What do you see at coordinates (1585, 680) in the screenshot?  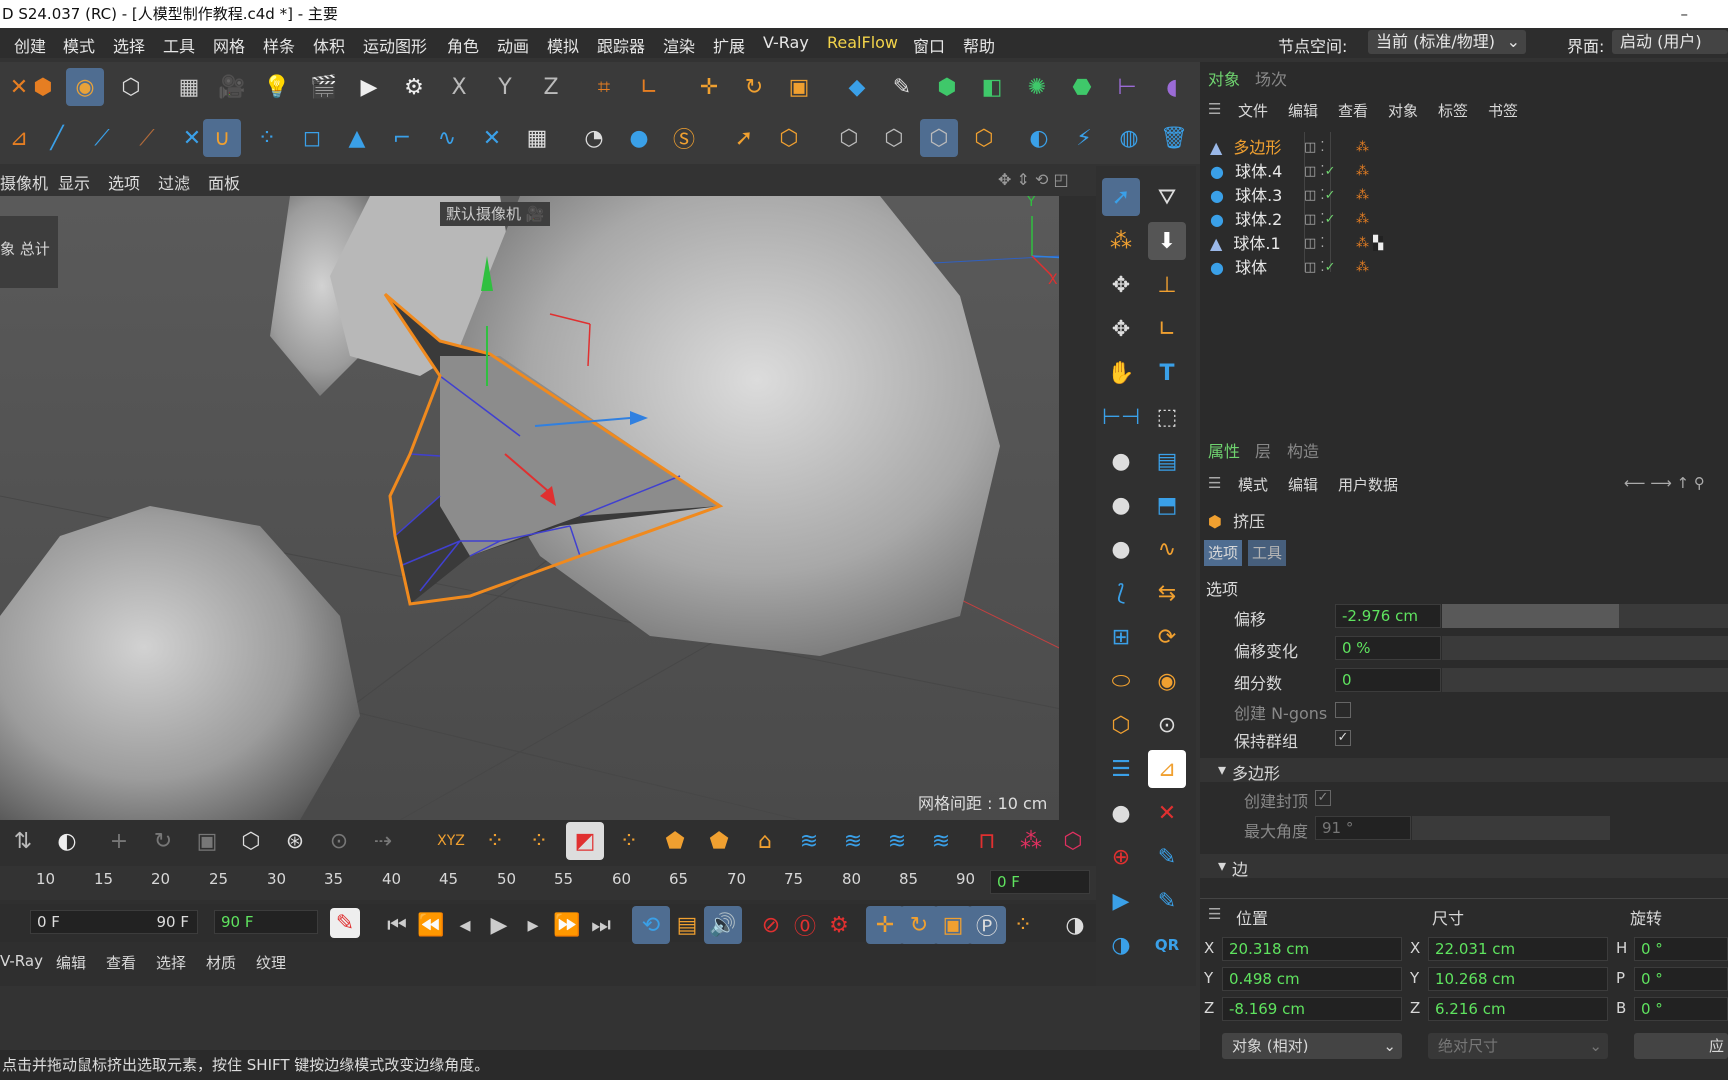 I see `subdivision-slider` at bounding box center [1585, 680].